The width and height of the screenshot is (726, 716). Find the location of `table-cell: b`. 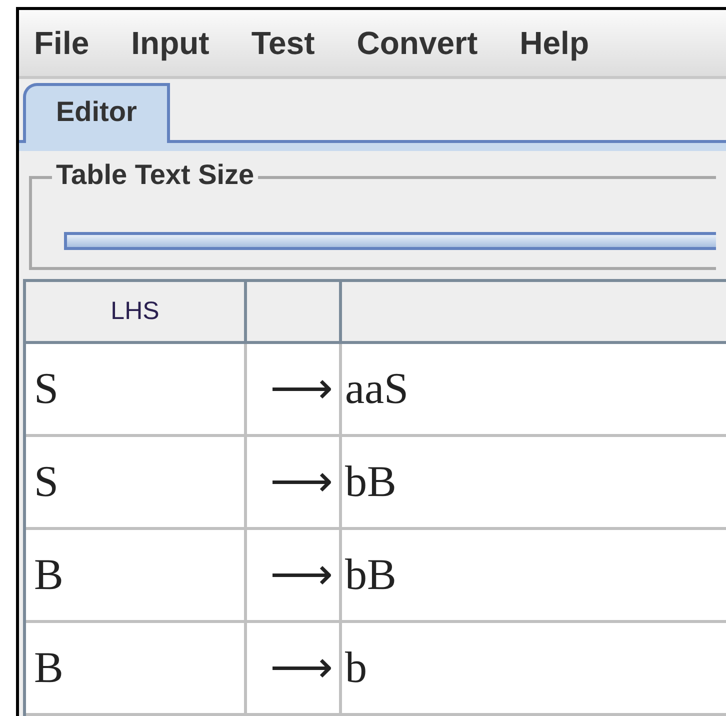

table-cell: b is located at coordinates (356, 668).